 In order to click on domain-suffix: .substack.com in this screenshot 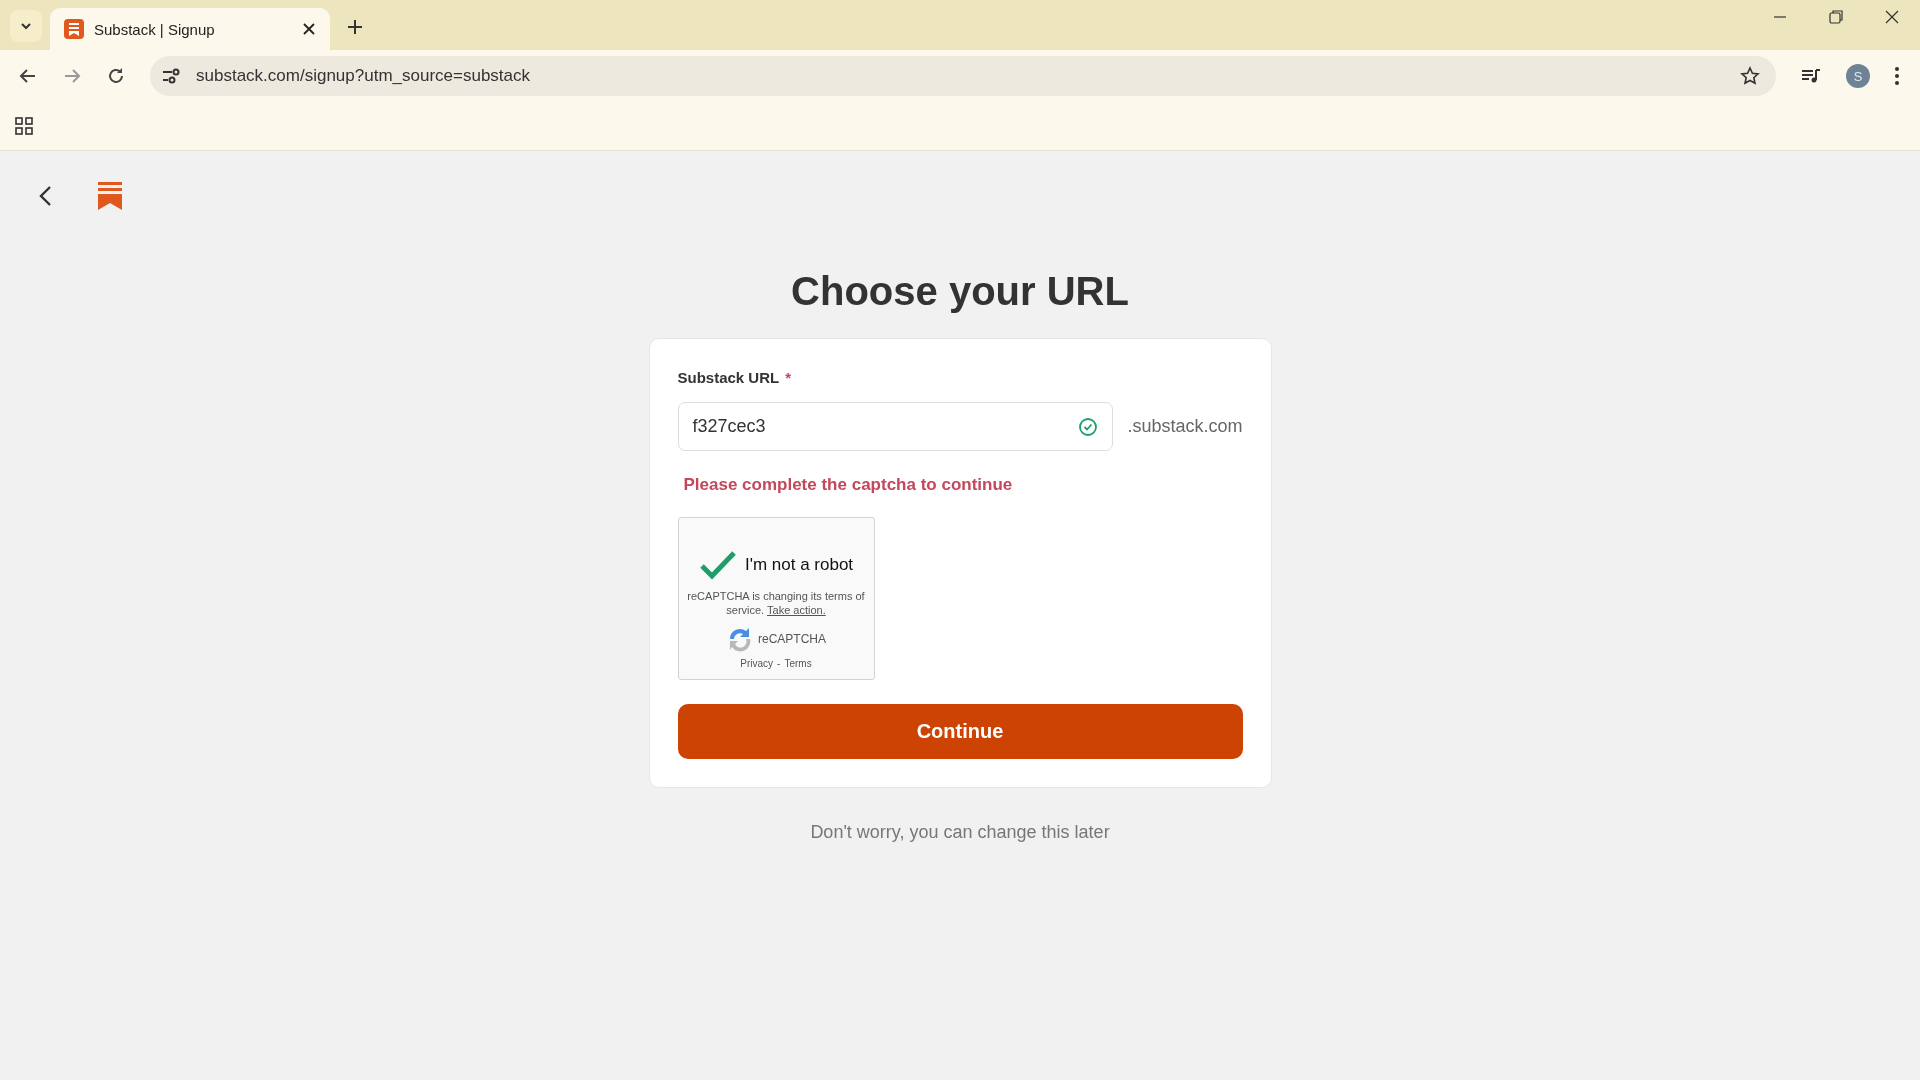, I will do `click(1185, 426)`.